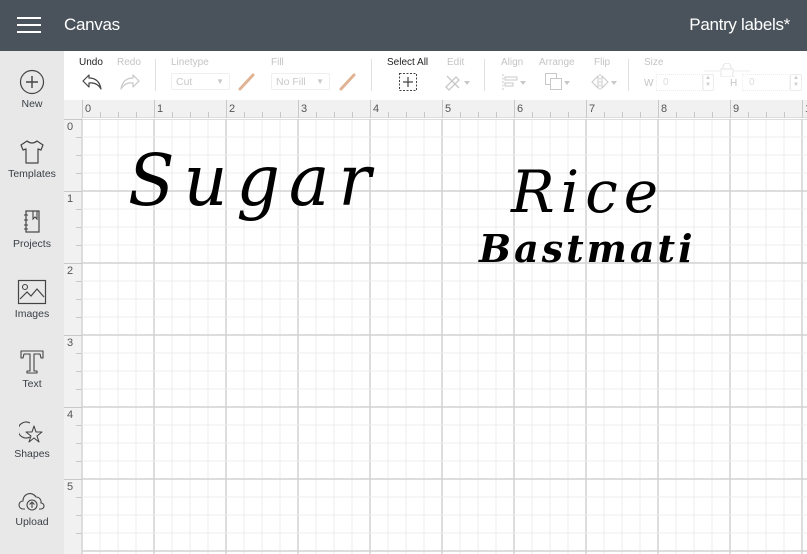 This screenshot has height=554, width=807. I want to click on text-object-bastmati: Bastmati, so click(587, 248).